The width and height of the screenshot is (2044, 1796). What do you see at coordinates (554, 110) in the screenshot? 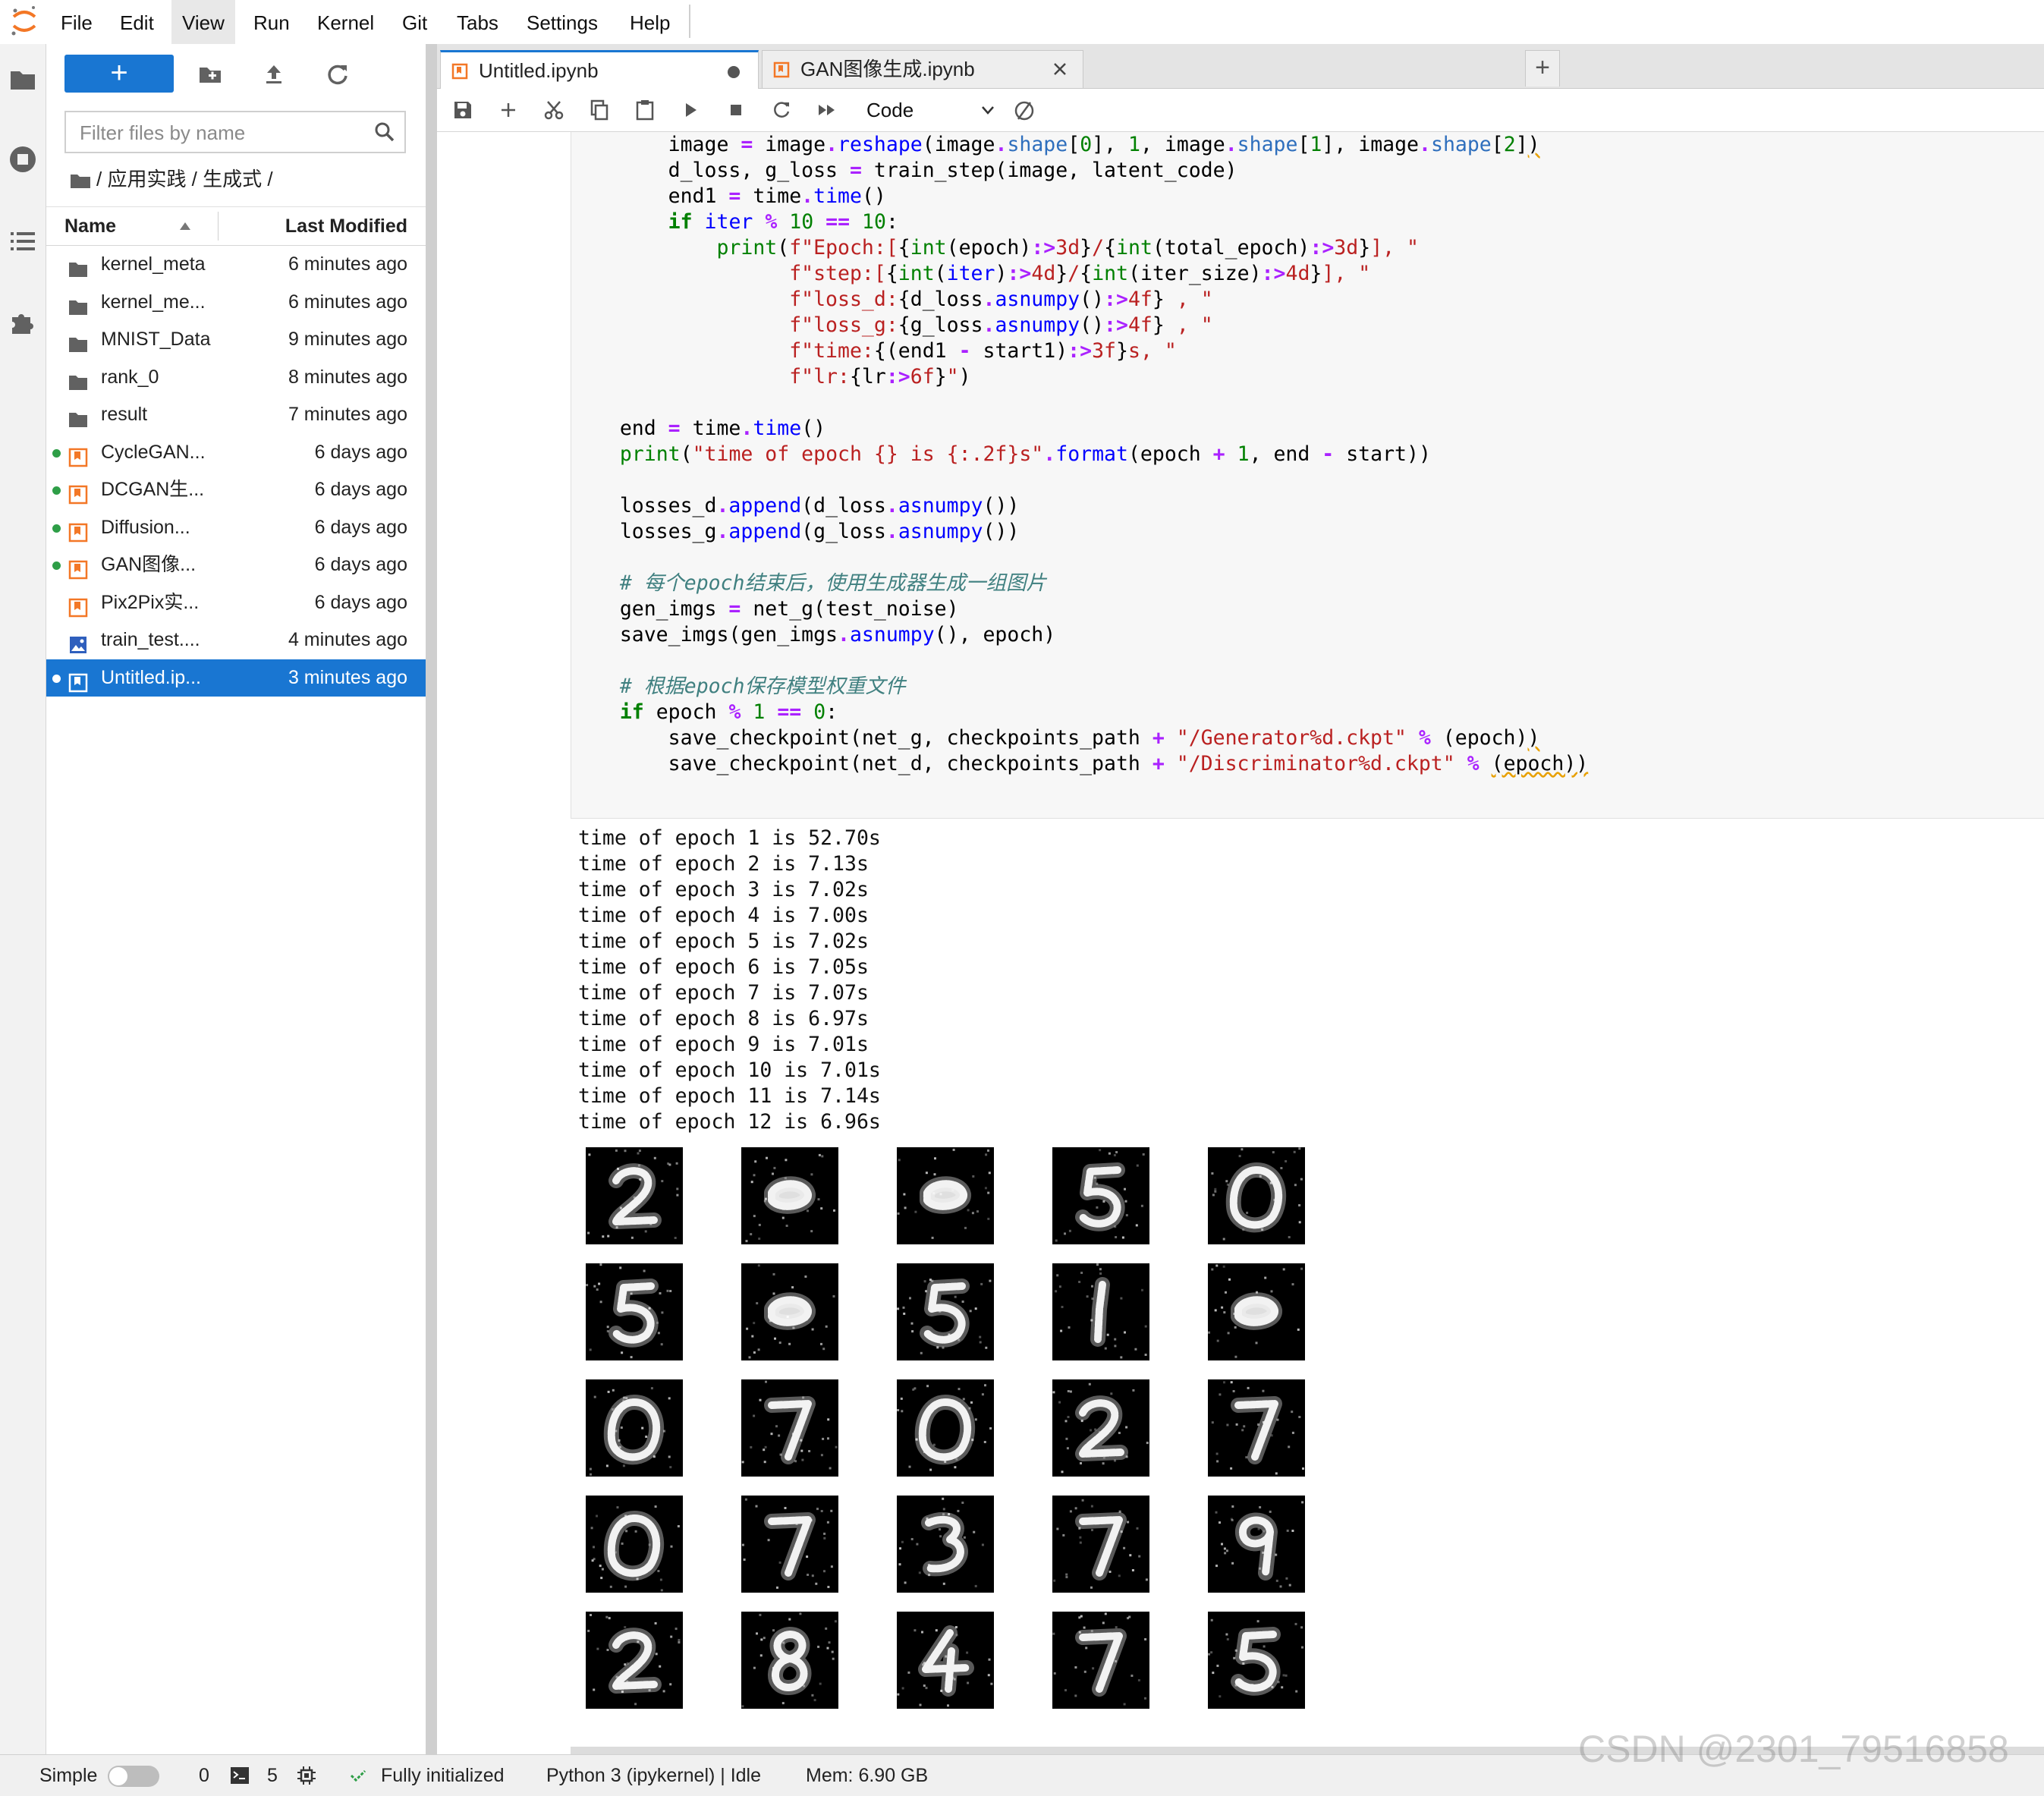
I see `cut-icon` at bounding box center [554, 110].